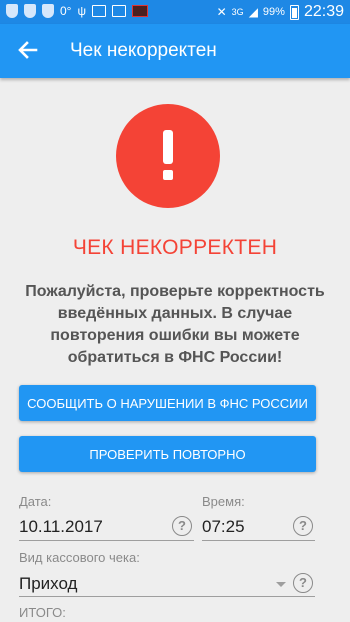 The image size is (350, 622). What do you see at coordinates (303, 583) in the screenshot?
I see `receipt-type-help-icon: ?` at bounding box center [303, 583].